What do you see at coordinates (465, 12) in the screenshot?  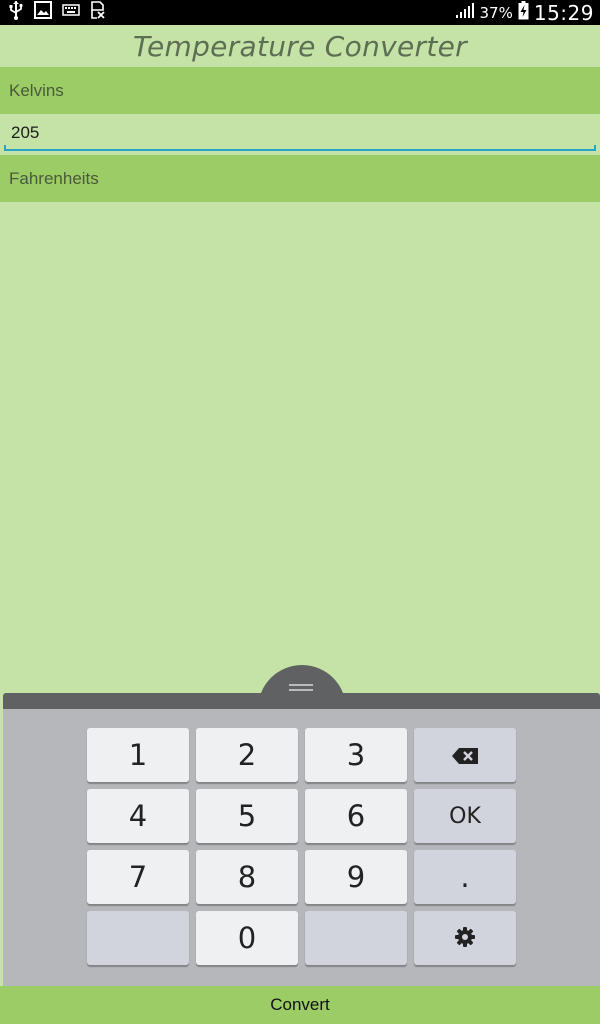 I see `signal-icon` at bounding box center [465, 12].